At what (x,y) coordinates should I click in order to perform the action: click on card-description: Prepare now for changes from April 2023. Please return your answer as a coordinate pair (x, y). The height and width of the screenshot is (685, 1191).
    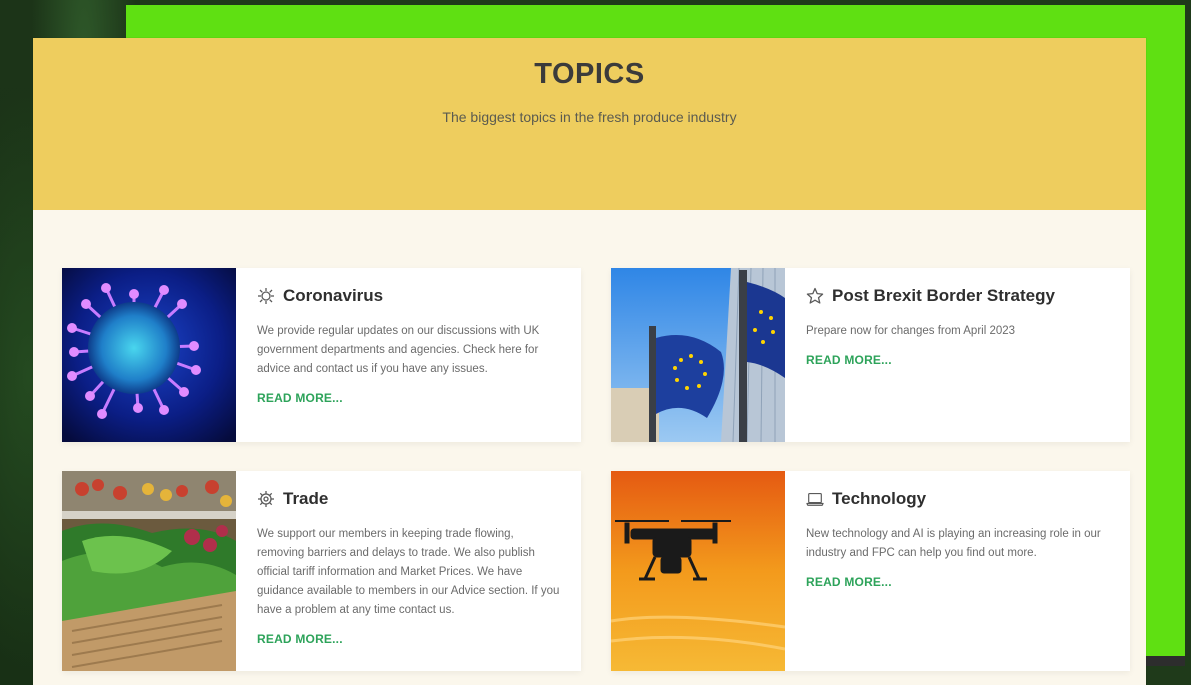
    Looking at the image, I should click on (911, 331).